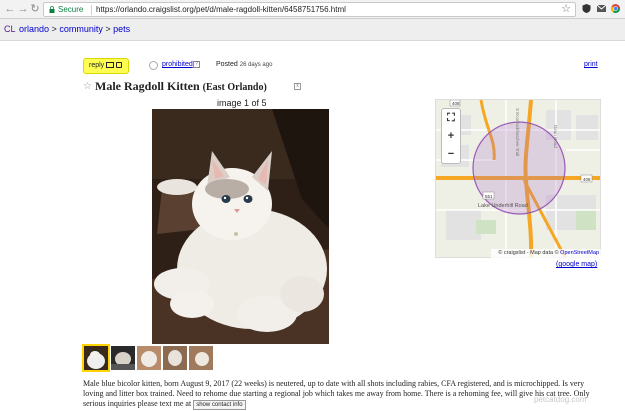  What do you see at coordinates (87, 86) in the screenshot?
I see `favorite-star-icon: ☆` at bounding box center [87, 86].